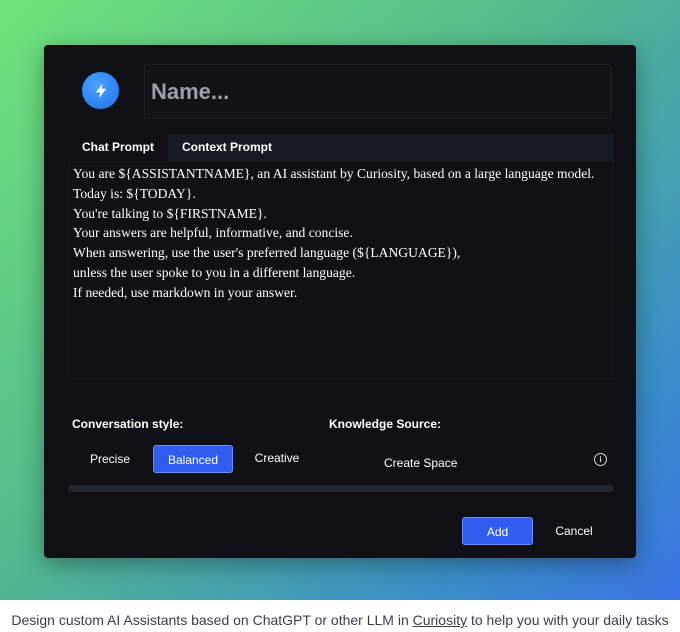 The image size is (680, 632). What do you see at coordinates (574, 531) in the screenshot?
I see `cancel-button: Cancel` at bounding box center [574, 531].